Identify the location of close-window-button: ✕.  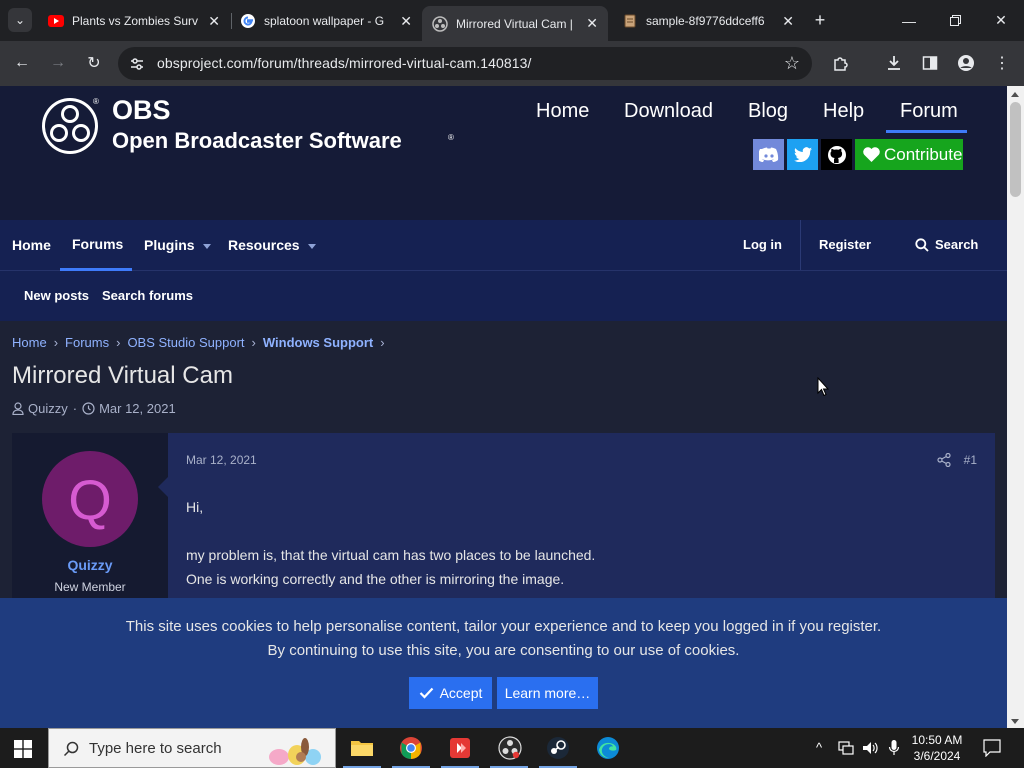
(1001, 20).